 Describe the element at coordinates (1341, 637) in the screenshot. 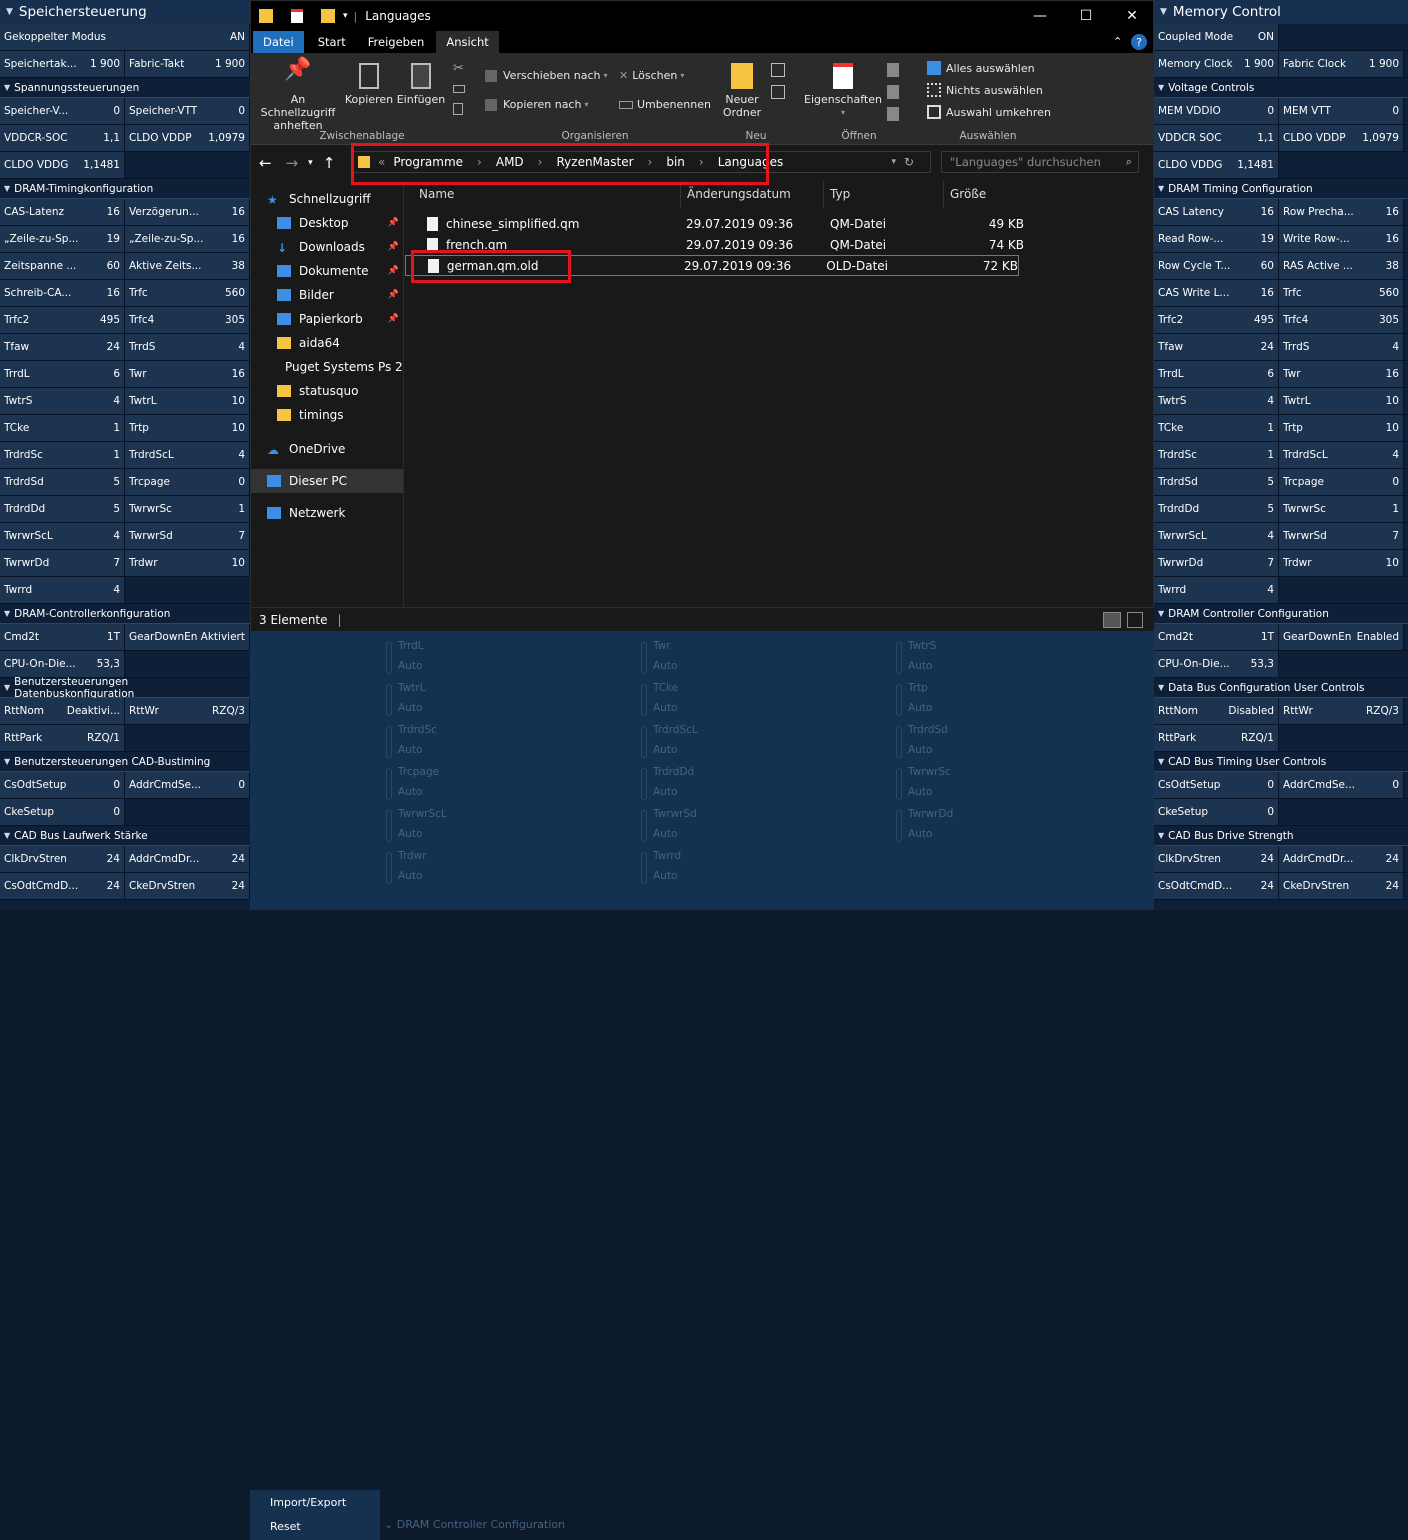

I see `setting-cell: GearDownEn Enabled` at that location.